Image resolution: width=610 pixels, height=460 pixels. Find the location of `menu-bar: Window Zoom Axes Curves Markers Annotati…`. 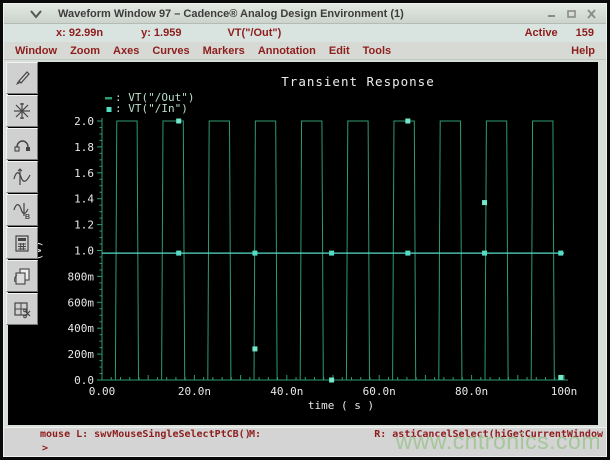

menu-bar: Window Zoom Axes Curves Markers Annotati… is located at coordinates (305, 51).